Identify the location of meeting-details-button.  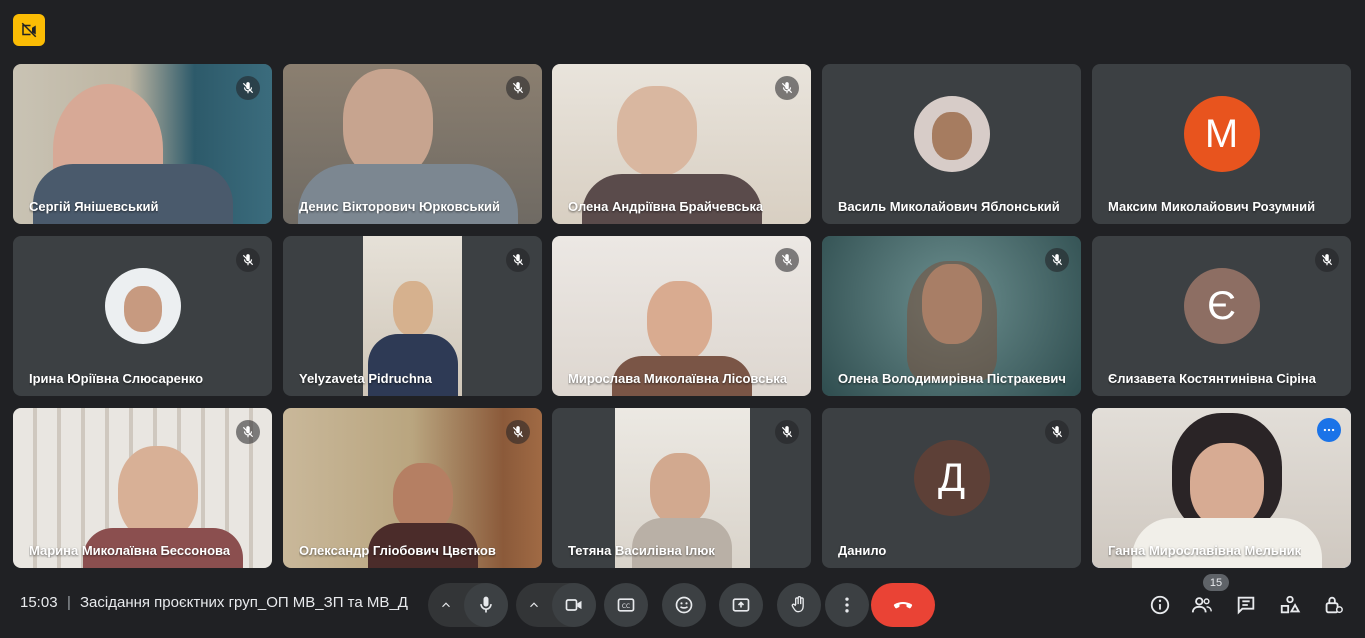
(1160, 605).